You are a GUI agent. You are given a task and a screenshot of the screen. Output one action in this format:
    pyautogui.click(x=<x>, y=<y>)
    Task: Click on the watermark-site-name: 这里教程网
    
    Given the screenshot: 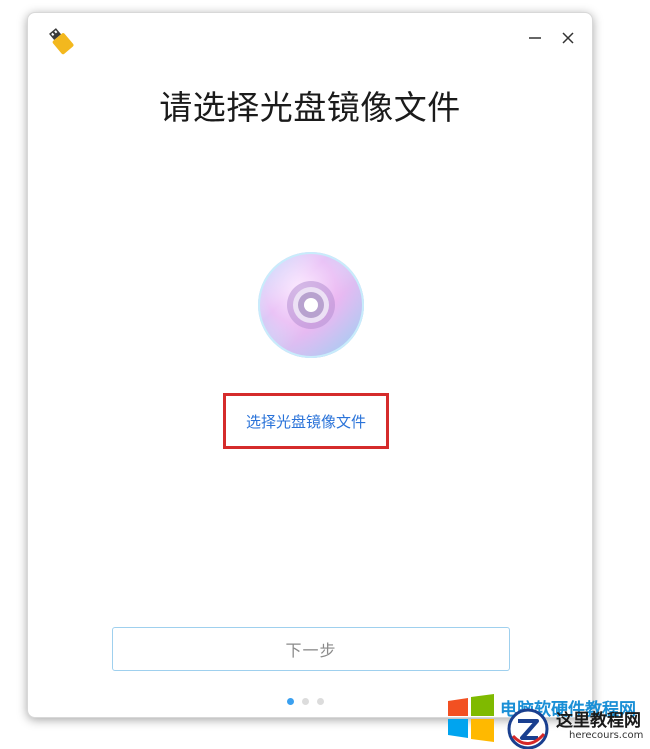 What is the action you would take?
    pyautogui.click(x=598, y=721)
    